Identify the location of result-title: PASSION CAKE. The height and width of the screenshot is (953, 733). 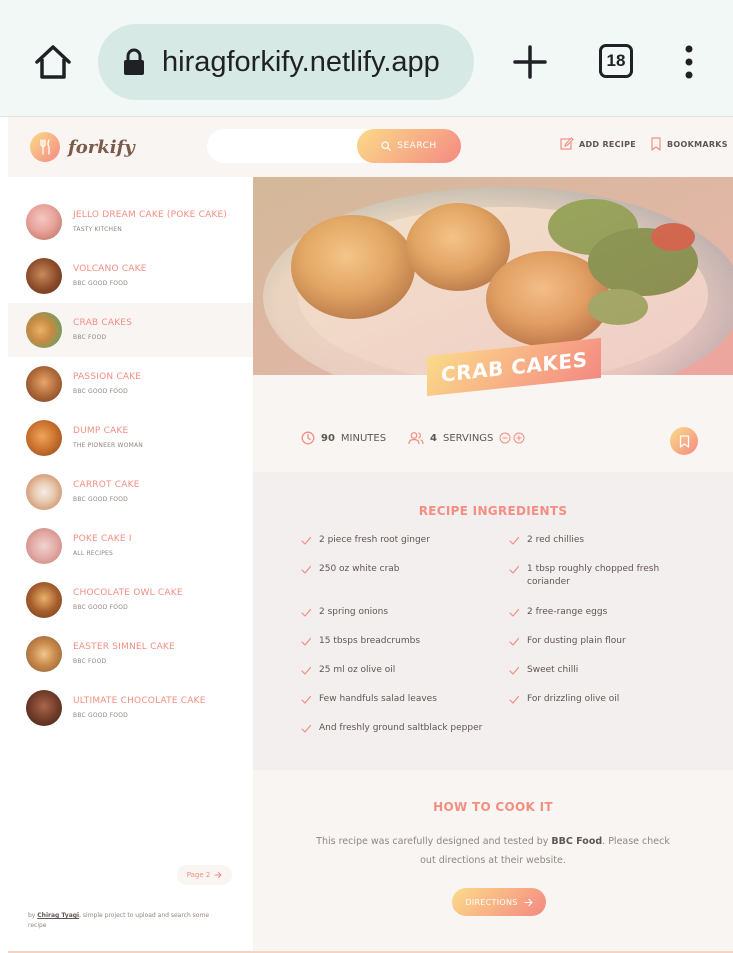
(107, 377).